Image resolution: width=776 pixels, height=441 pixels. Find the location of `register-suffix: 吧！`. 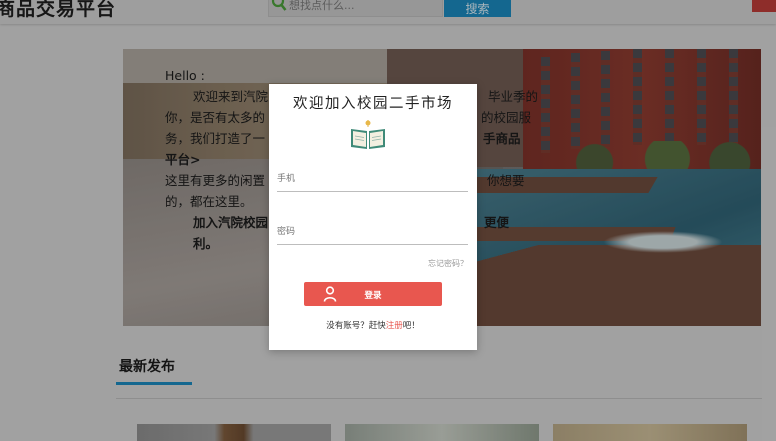

register-suffix: 吧！ is located at coordinates (411, 326).